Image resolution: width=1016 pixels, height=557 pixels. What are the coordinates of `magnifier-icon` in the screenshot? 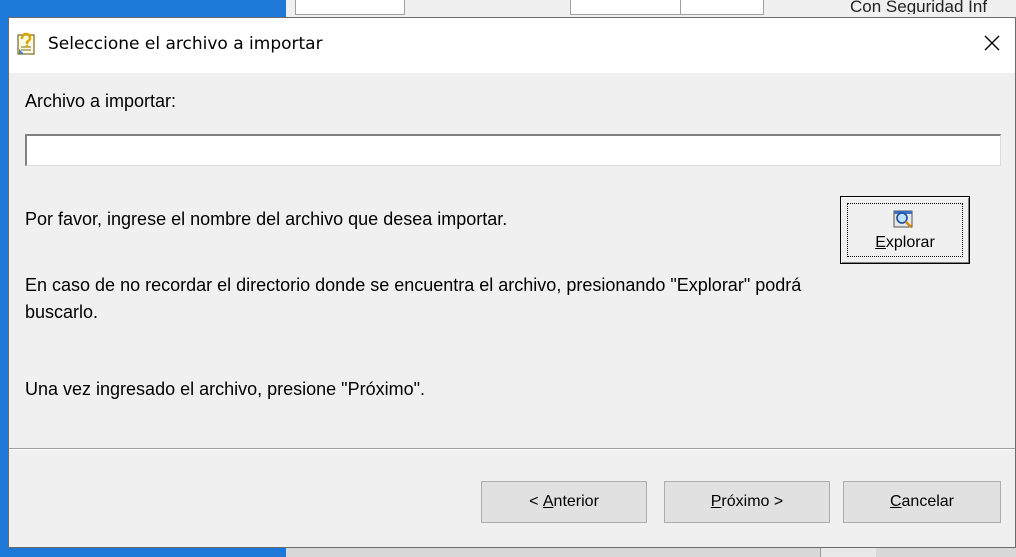 It's located at (904, 218).